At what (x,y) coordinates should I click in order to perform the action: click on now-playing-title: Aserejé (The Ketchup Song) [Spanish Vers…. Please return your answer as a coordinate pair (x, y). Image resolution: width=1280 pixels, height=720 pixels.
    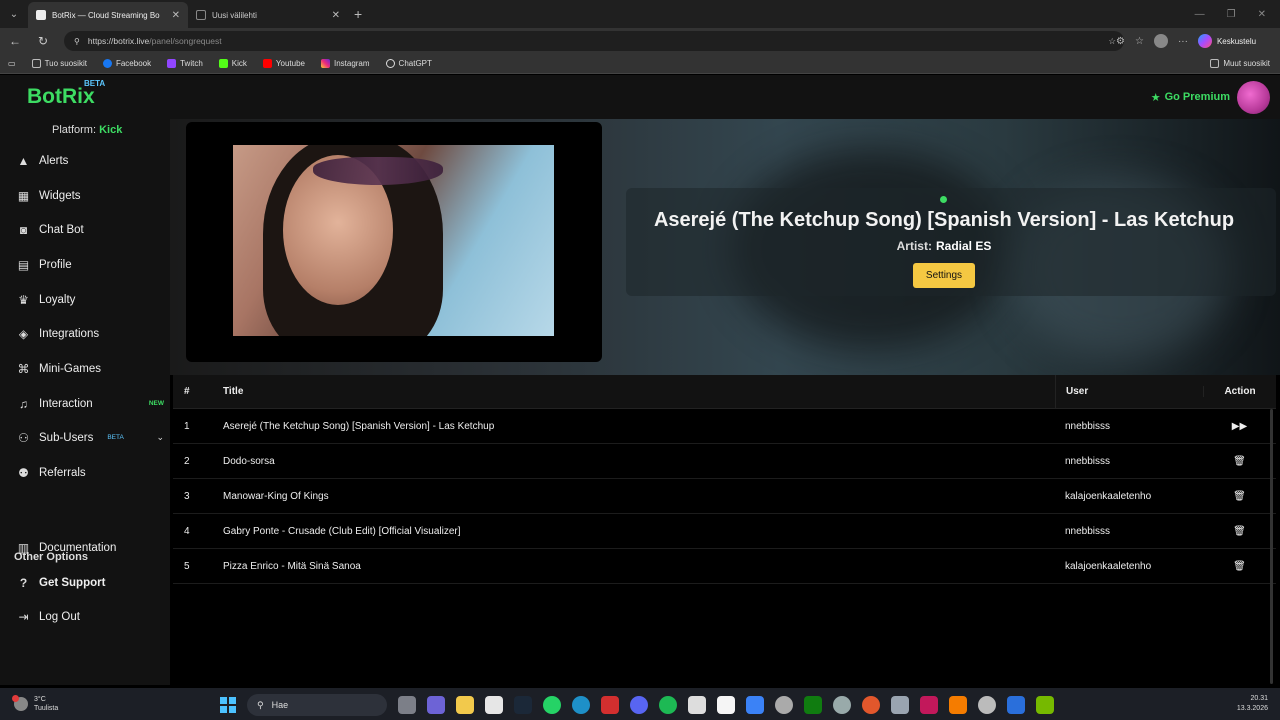
    Looking at the image, I should click on (944, 220).